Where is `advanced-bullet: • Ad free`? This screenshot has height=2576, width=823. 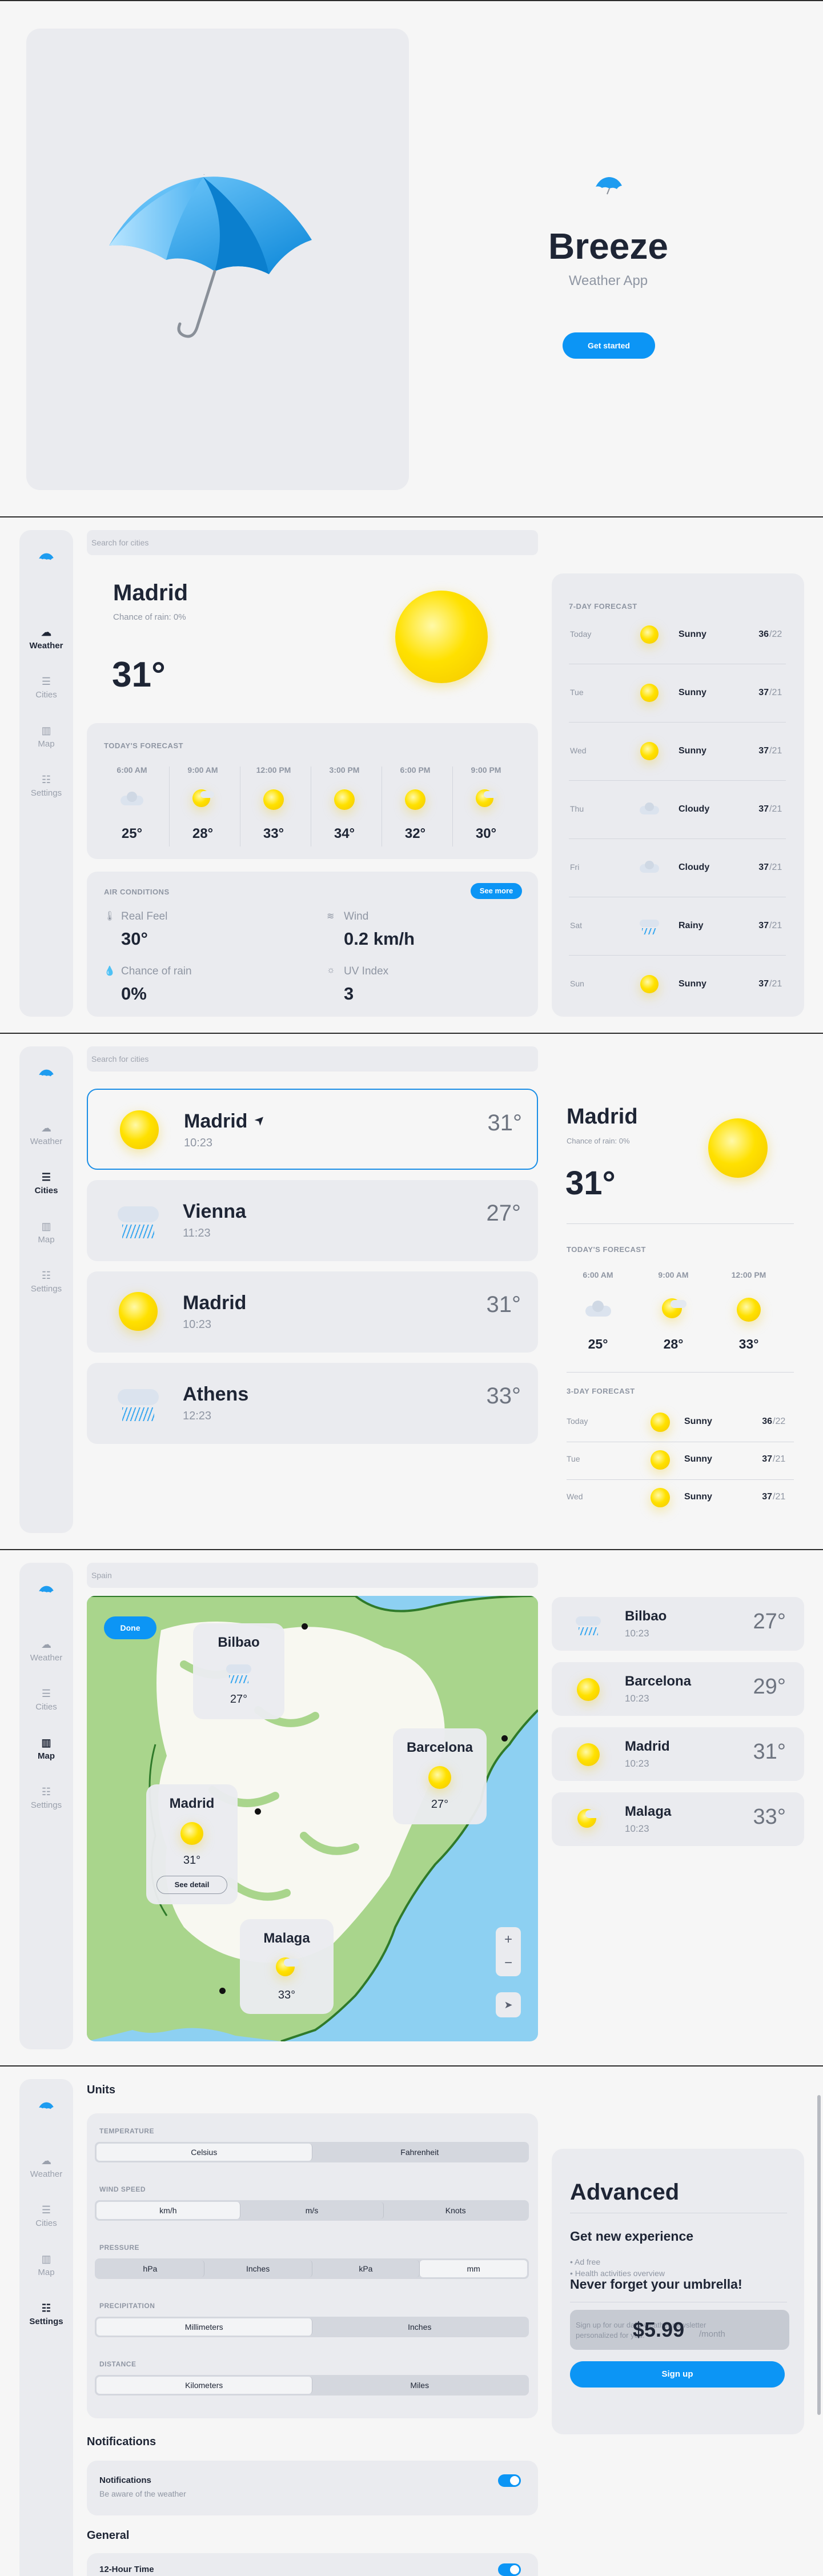
advanced-bullet: • Ad free is located at coordinates (585, 2261).